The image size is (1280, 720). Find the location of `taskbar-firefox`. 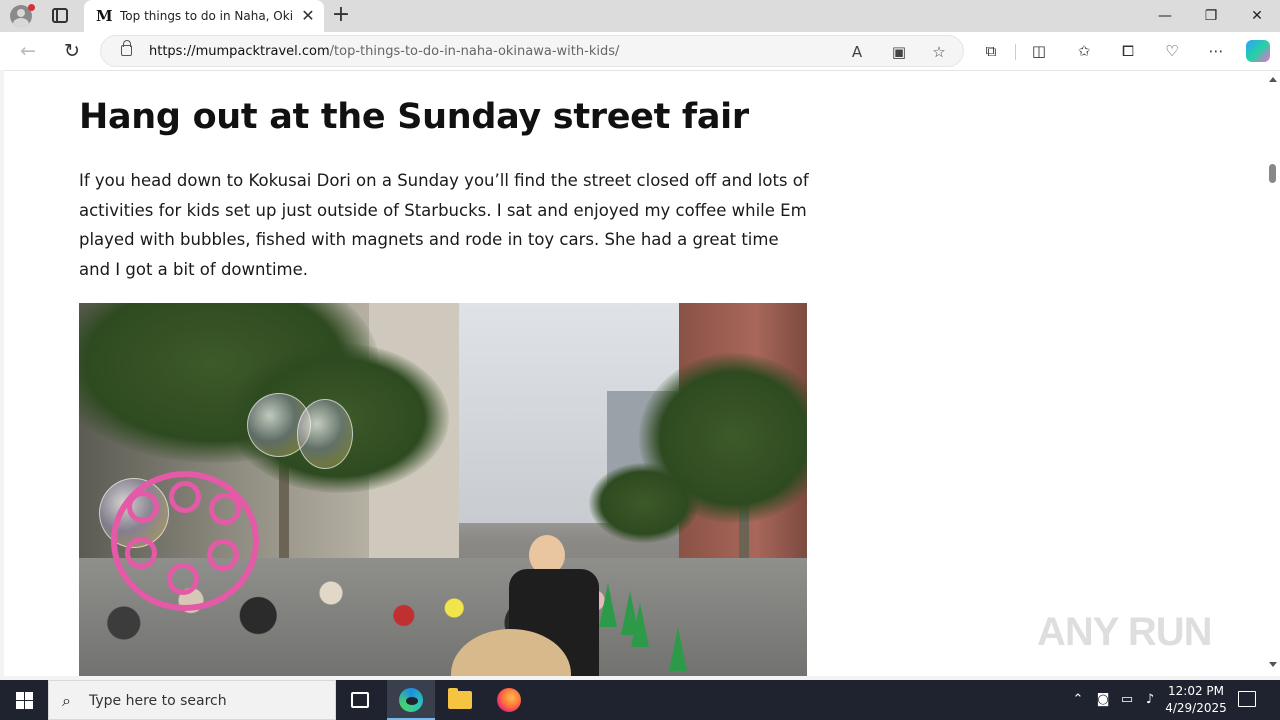

taskbar-firefox is located at coordinates (509, 700).